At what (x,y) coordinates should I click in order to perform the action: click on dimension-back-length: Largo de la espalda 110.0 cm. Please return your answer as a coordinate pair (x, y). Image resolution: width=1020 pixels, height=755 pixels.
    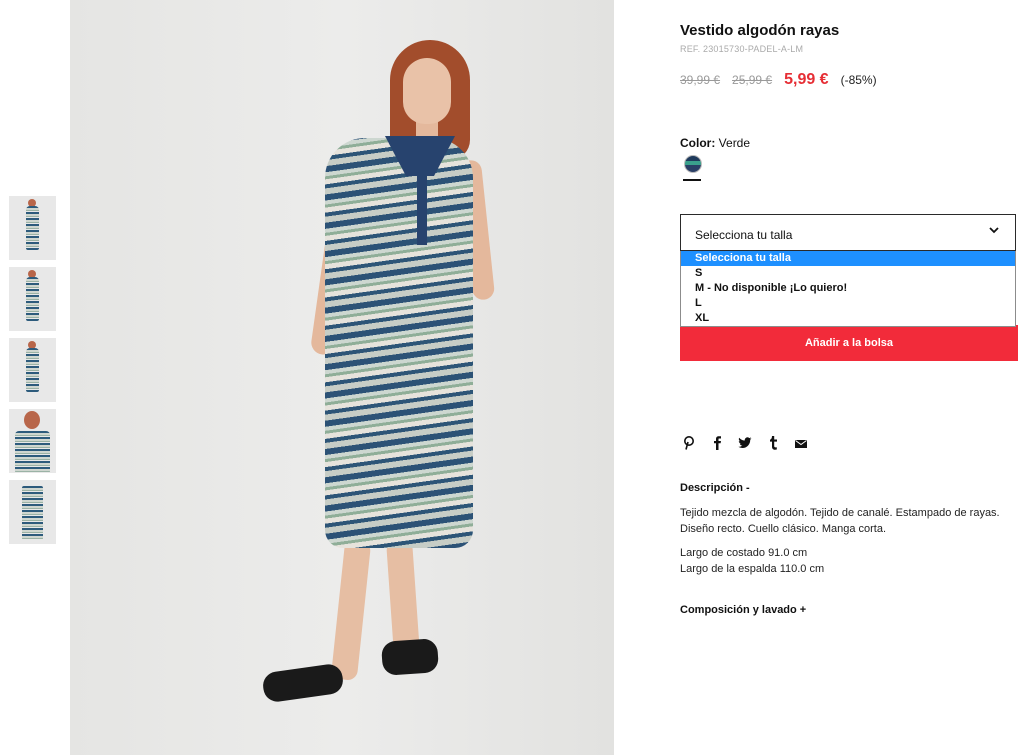
    Looking at the image, I should click on (752, 569).